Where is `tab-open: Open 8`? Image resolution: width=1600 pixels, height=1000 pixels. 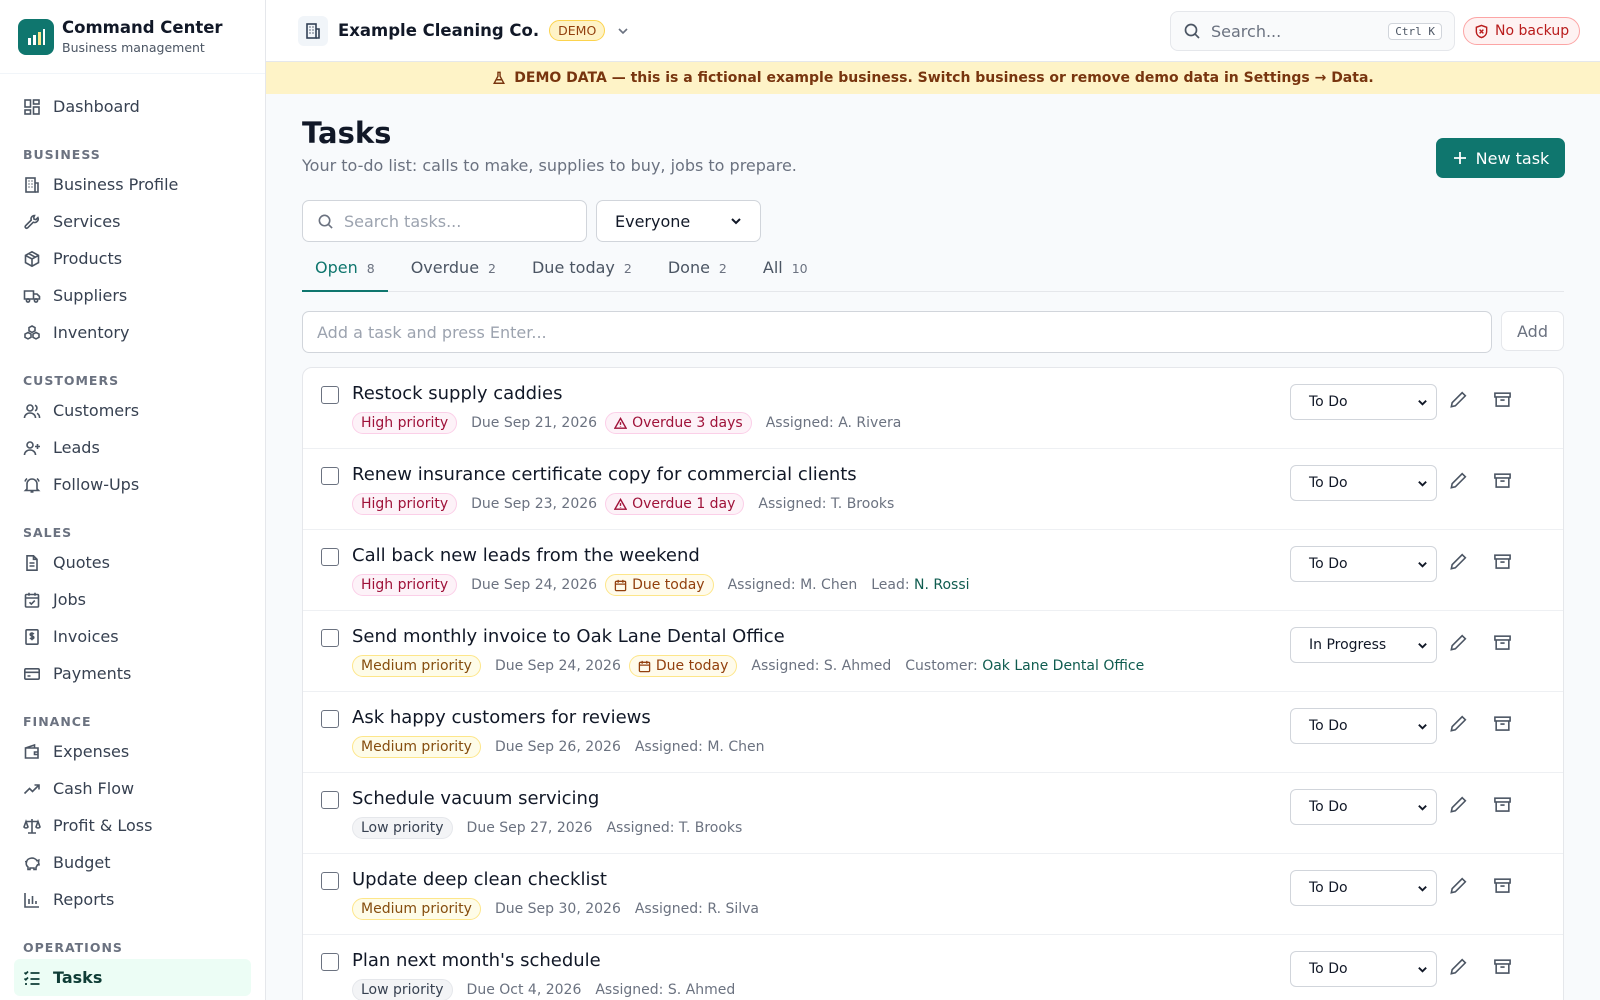
tab-open: Open 8 is located at coordinates (345, 275).